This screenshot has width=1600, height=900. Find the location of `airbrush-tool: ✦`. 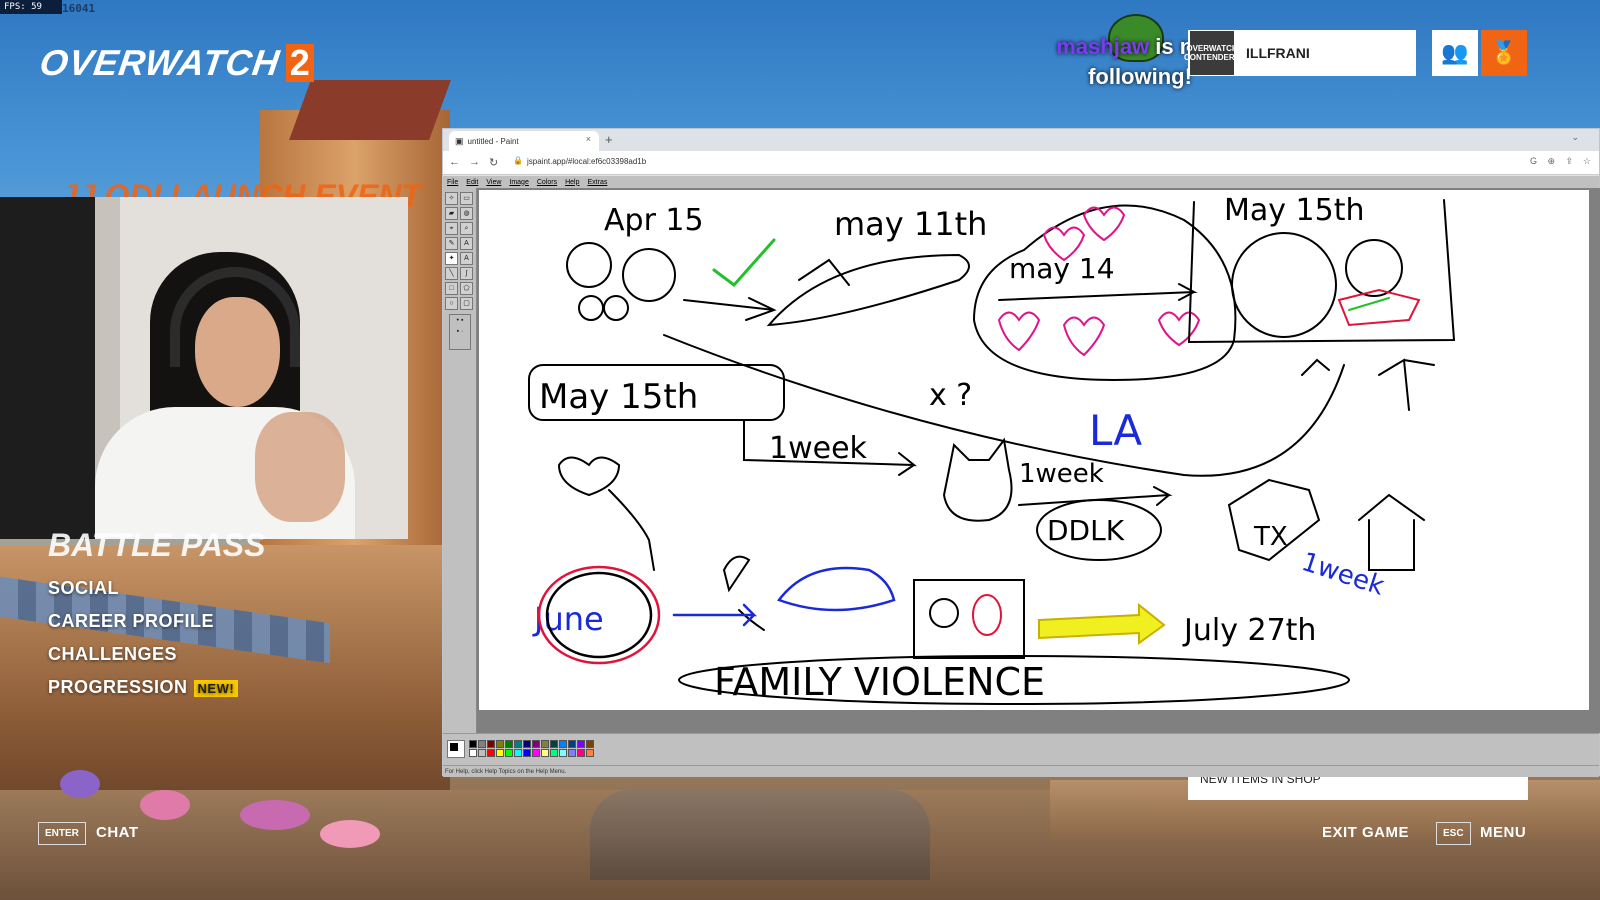

airbrush-tool: ✦ is located at coordinates (451, 258).